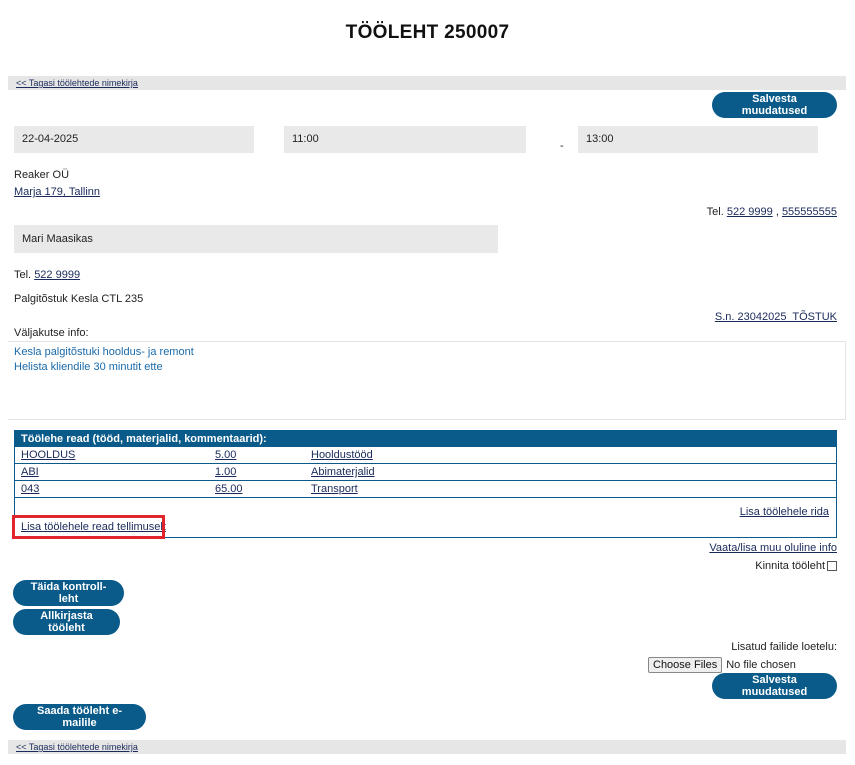  Describe the element at coordinates (832, 566) in the screenshot. I see `confirm-checkbox` at that location.